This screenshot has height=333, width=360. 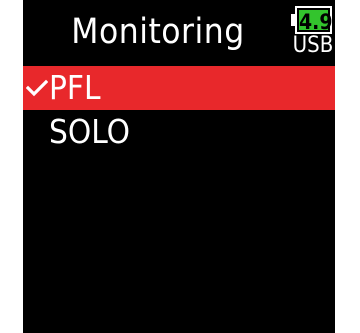 I want to click on checkmark-icon-svg, so click(x=37, y=88).